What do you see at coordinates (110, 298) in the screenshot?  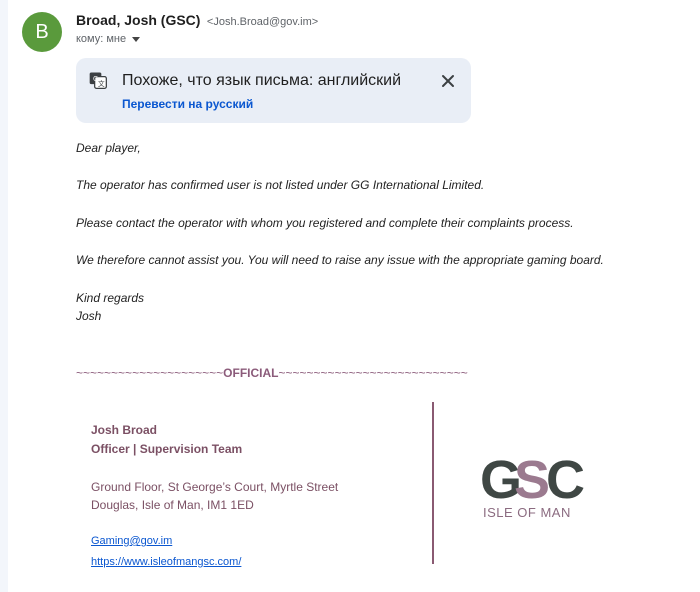 I see `body-closing: Kind regards` at bounding box center [110, 298].